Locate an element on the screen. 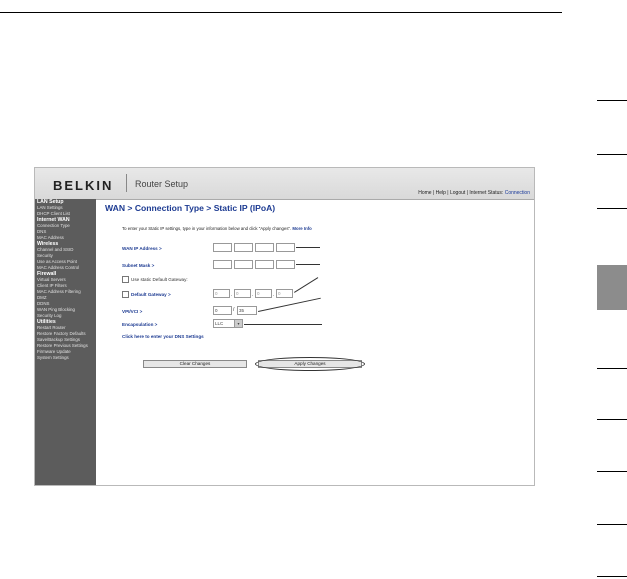 The height and width of the screenshot is (579, 627). vci-field: 35 is located at coordinates (247, 310).